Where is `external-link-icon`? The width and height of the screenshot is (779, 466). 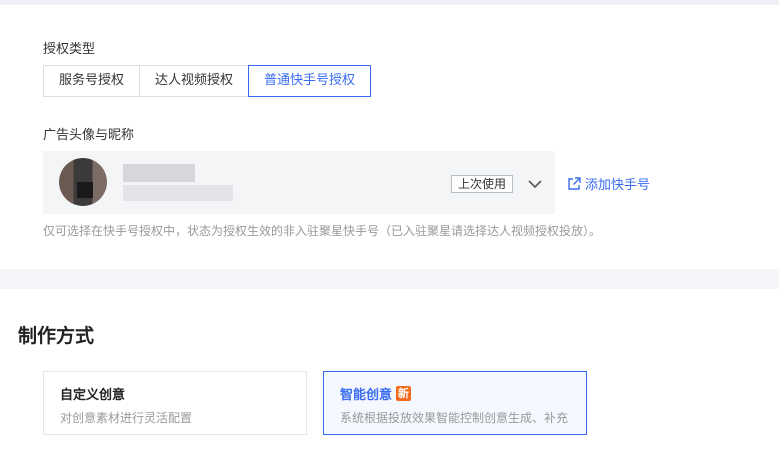
external-link-icon is located at coordinates (574, 183).